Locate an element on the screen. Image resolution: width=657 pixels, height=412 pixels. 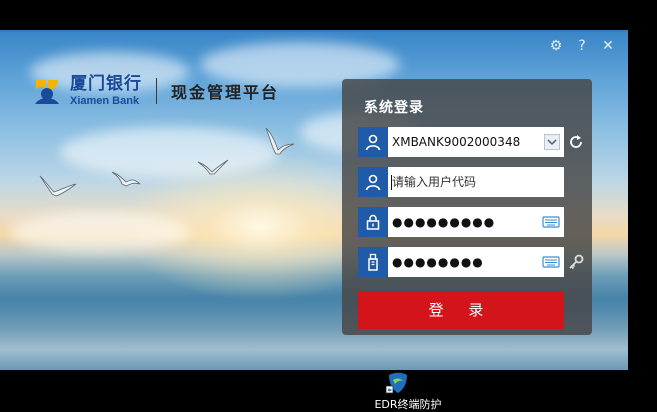
window-controls: ⚙ ? ✕ is located at coordinates (582, 46).